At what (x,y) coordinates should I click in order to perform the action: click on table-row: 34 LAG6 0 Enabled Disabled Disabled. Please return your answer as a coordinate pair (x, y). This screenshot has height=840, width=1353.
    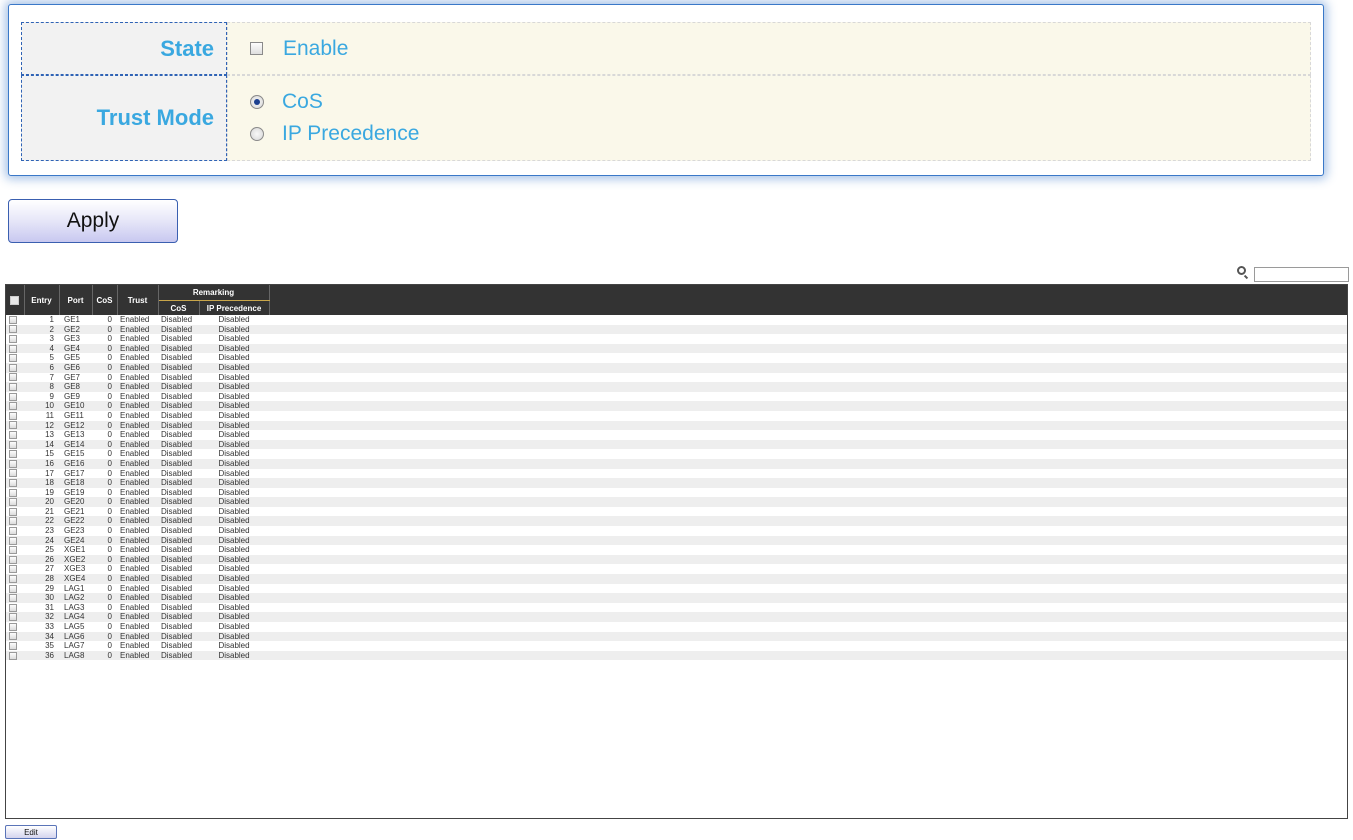
    Looking at the image, I should click on (676, 636).